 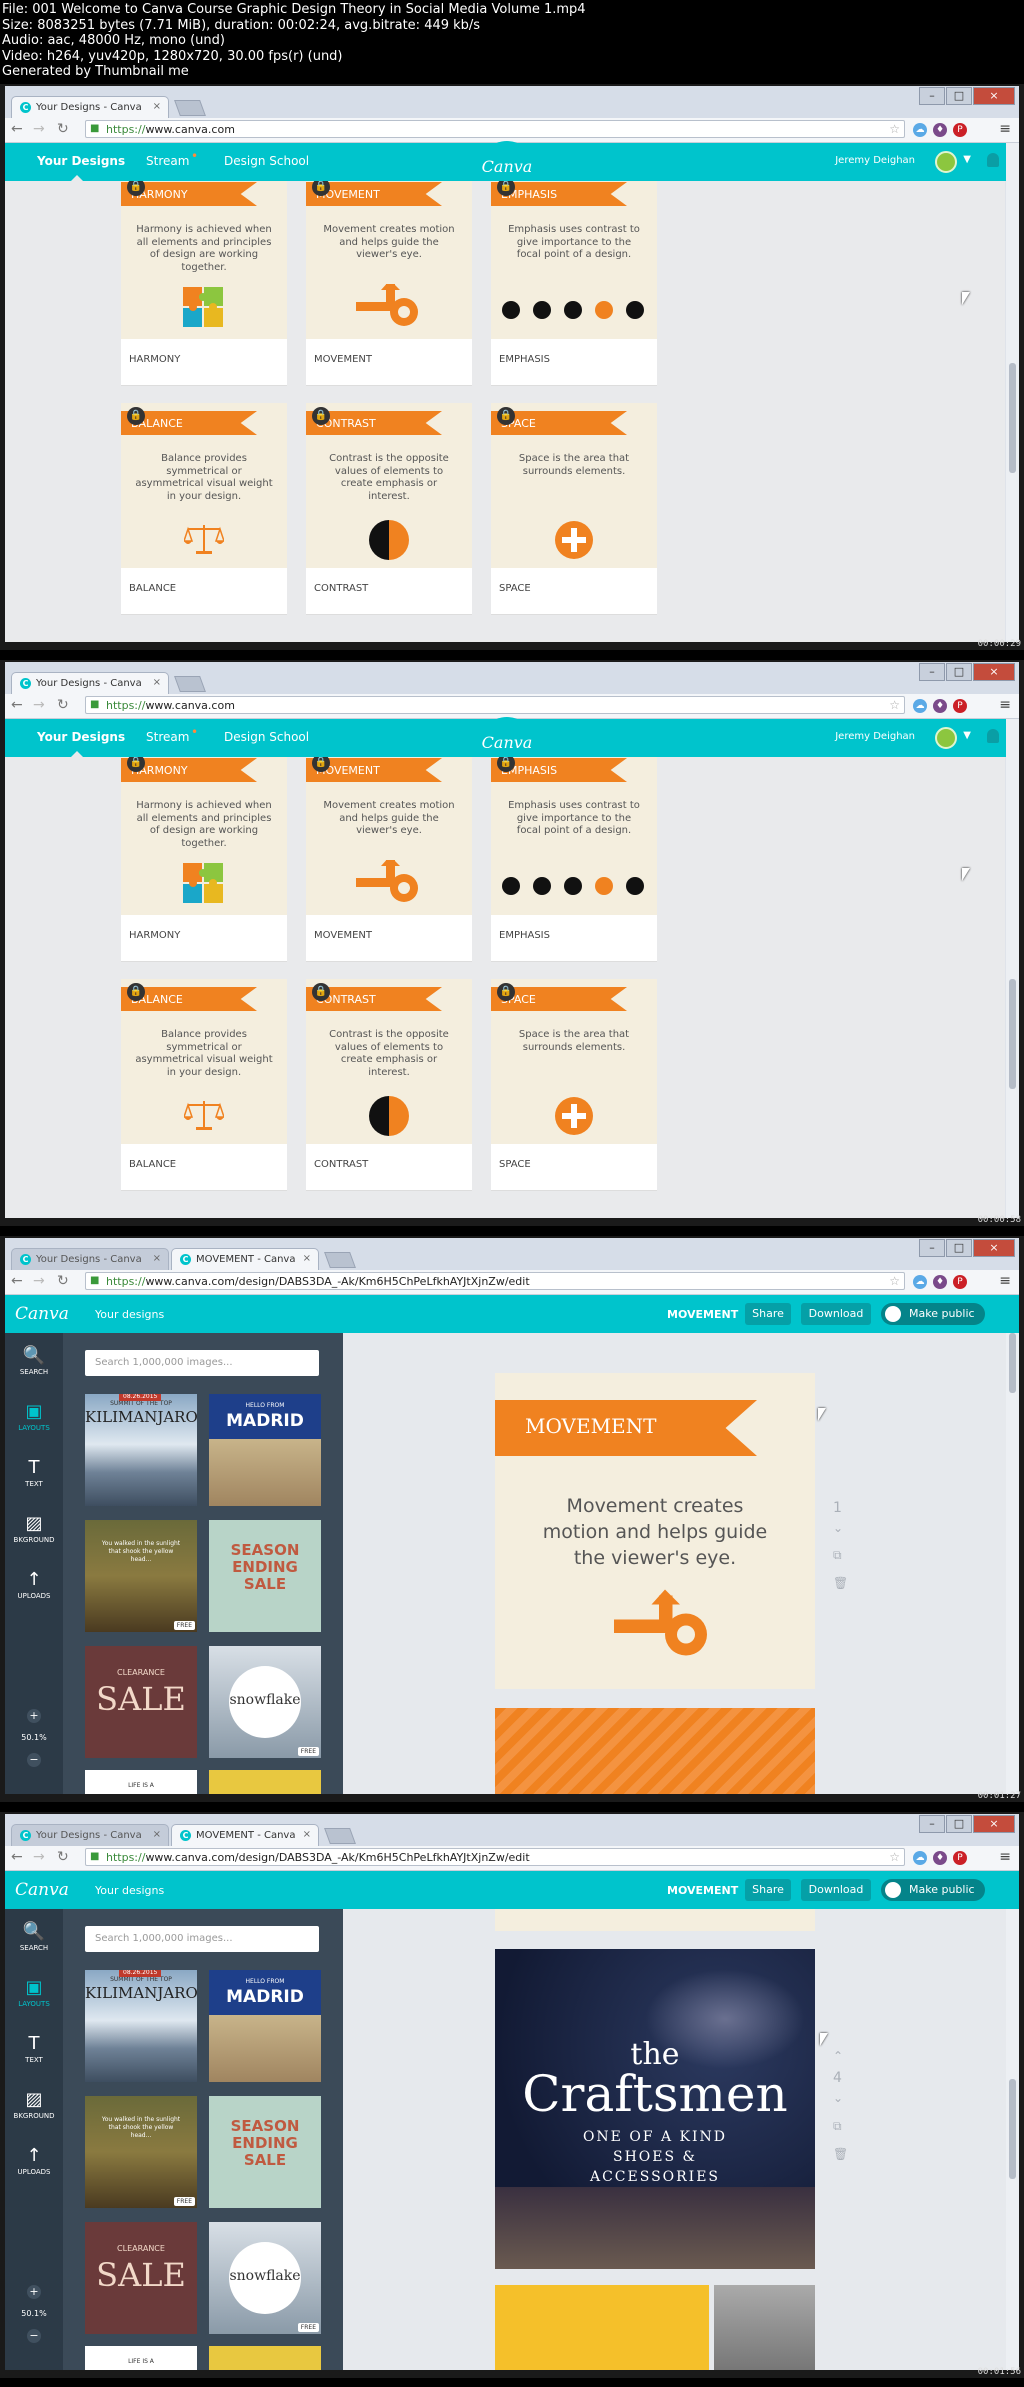 What do you see at coordinates (840, 2154) in the screenshot?
I see `delete-page-icon: 🗑` at bounding box center [840, 2154].